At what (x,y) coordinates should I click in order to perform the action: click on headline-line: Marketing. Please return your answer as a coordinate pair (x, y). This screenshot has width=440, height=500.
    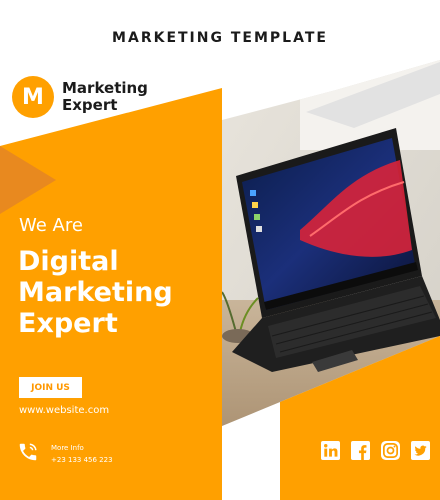
    Looking at the image, I should click on (95, 292).